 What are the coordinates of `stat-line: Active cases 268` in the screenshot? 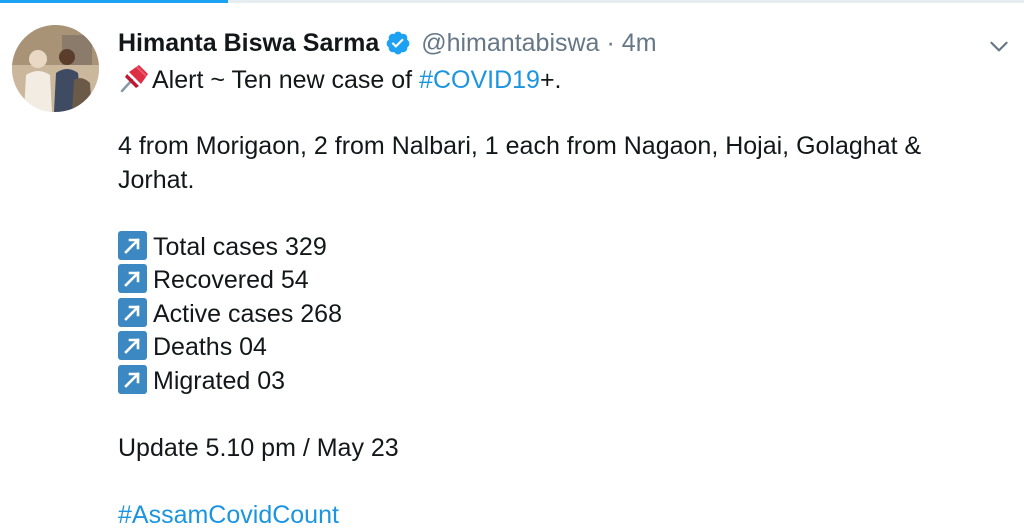 It's located at (558, 315).